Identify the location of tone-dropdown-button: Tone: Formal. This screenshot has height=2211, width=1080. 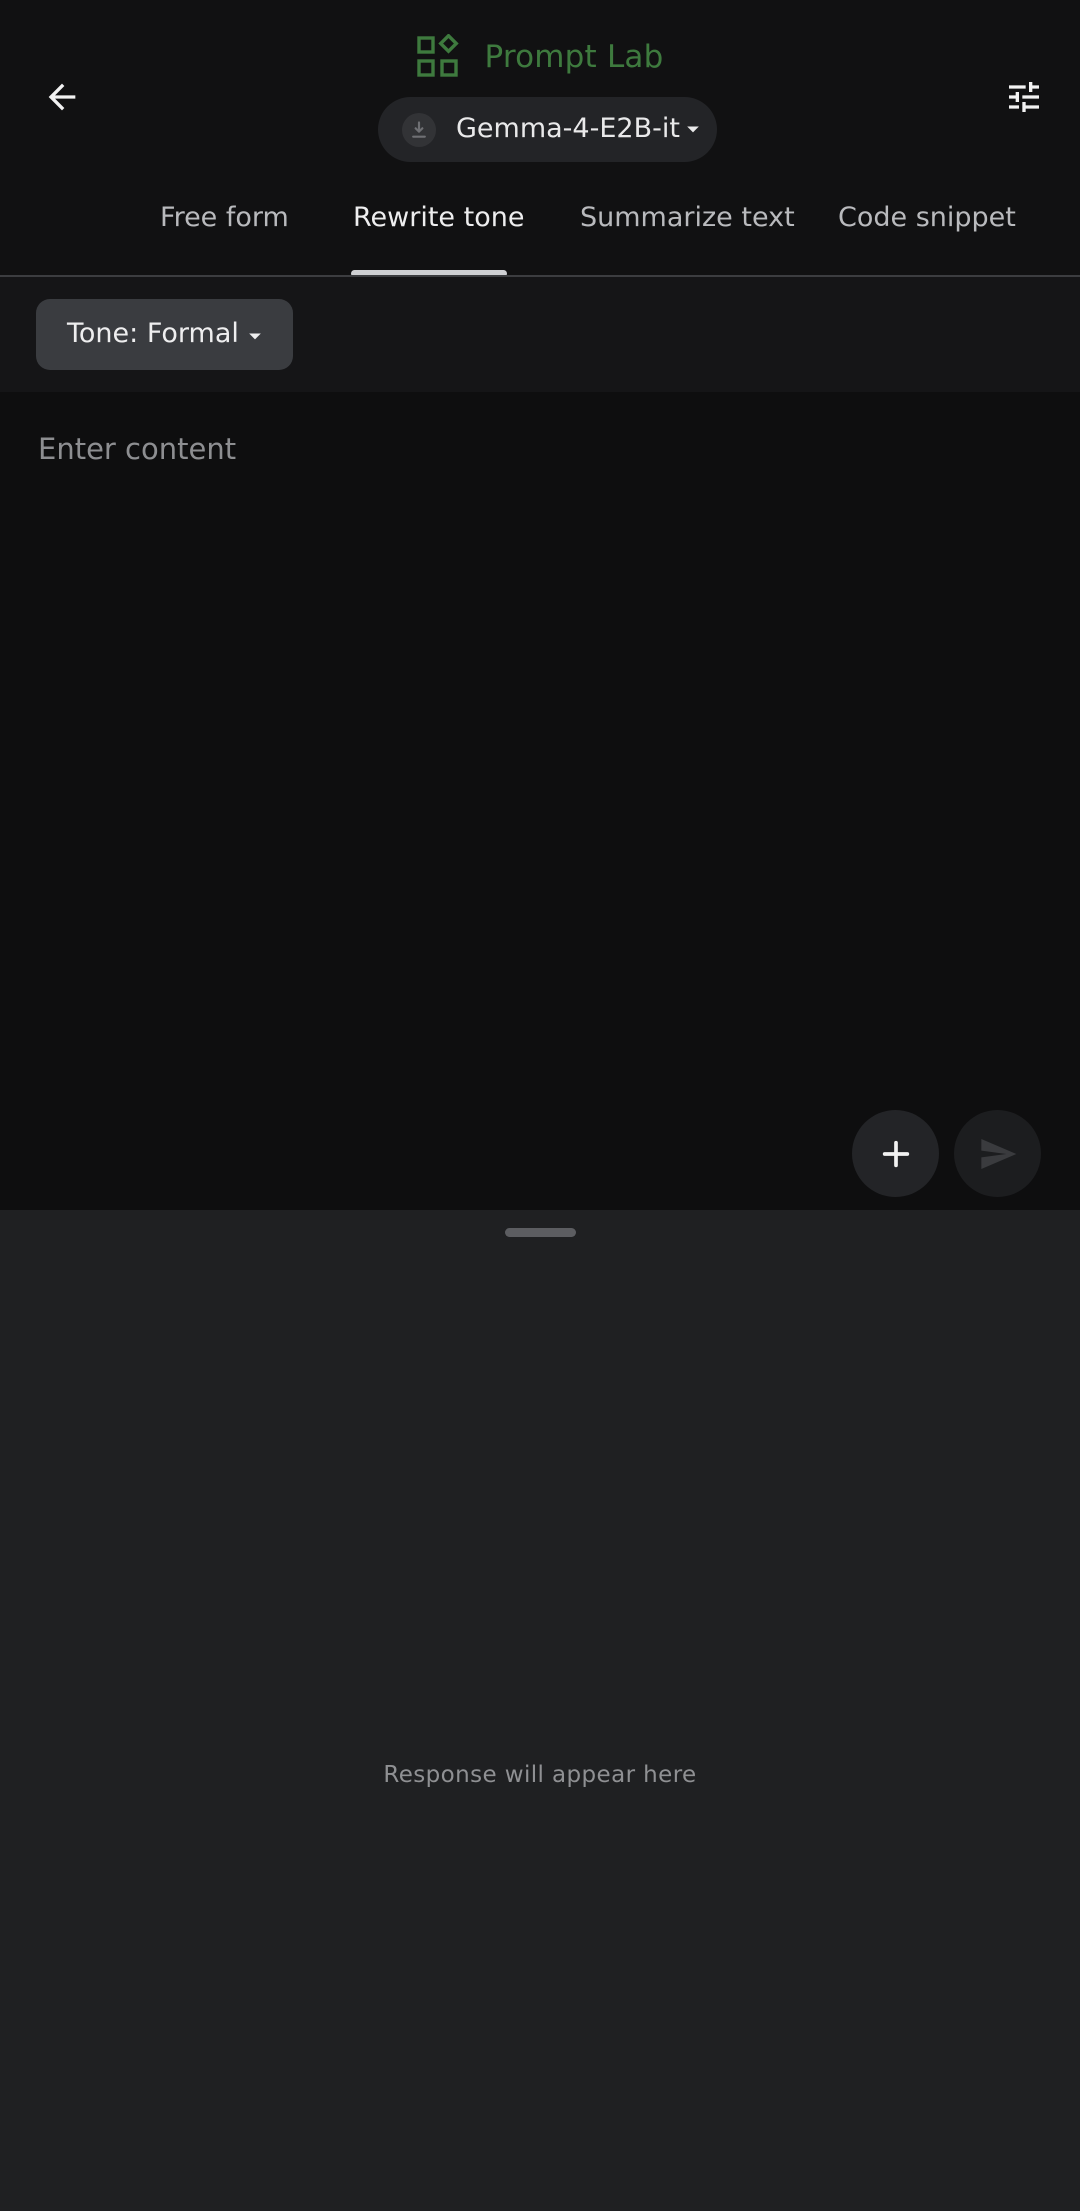
(164, 334).